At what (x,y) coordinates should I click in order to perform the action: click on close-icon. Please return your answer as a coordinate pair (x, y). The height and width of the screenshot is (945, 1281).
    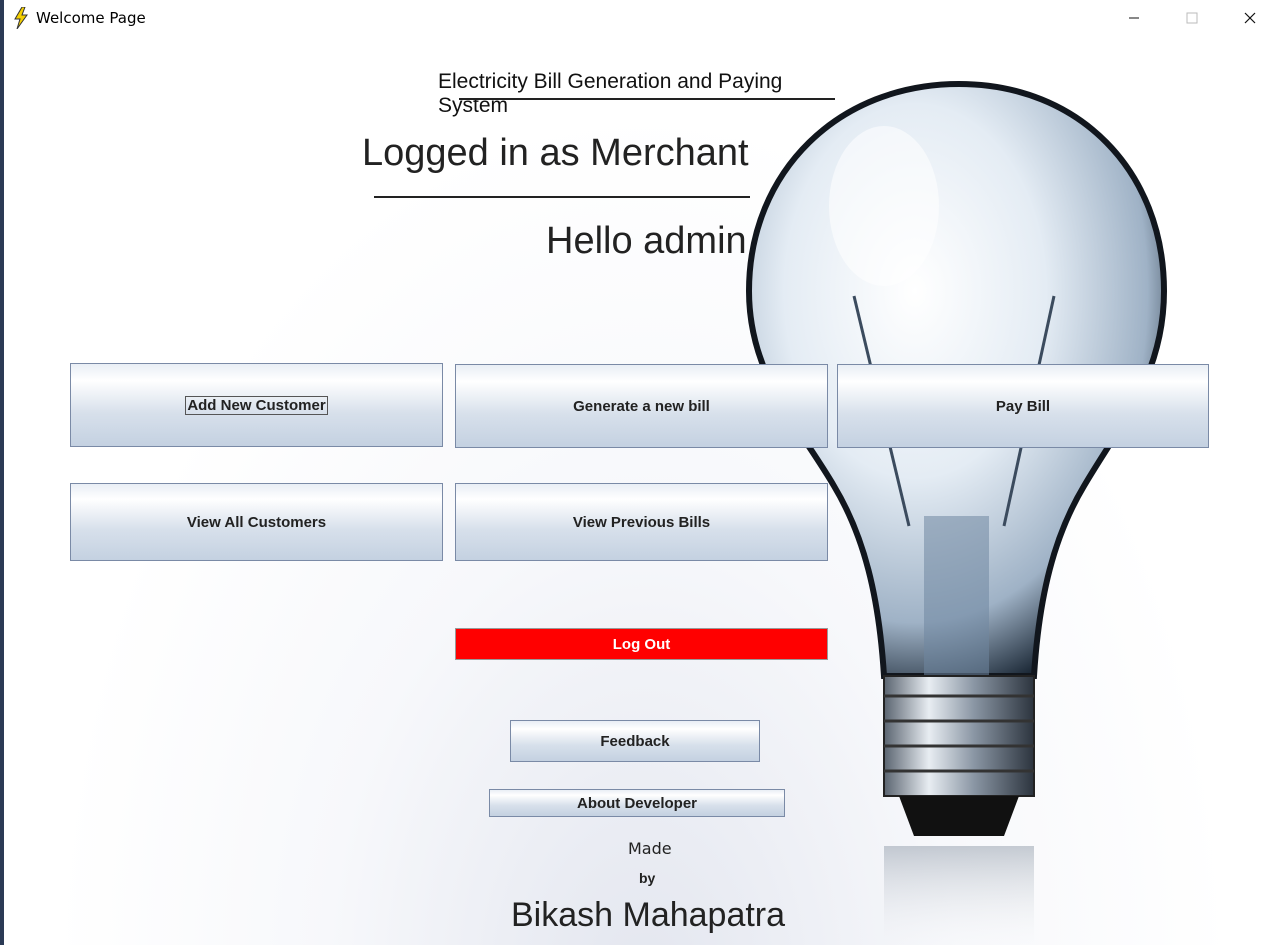
    Looking at the image, I should click on (1250, 18).